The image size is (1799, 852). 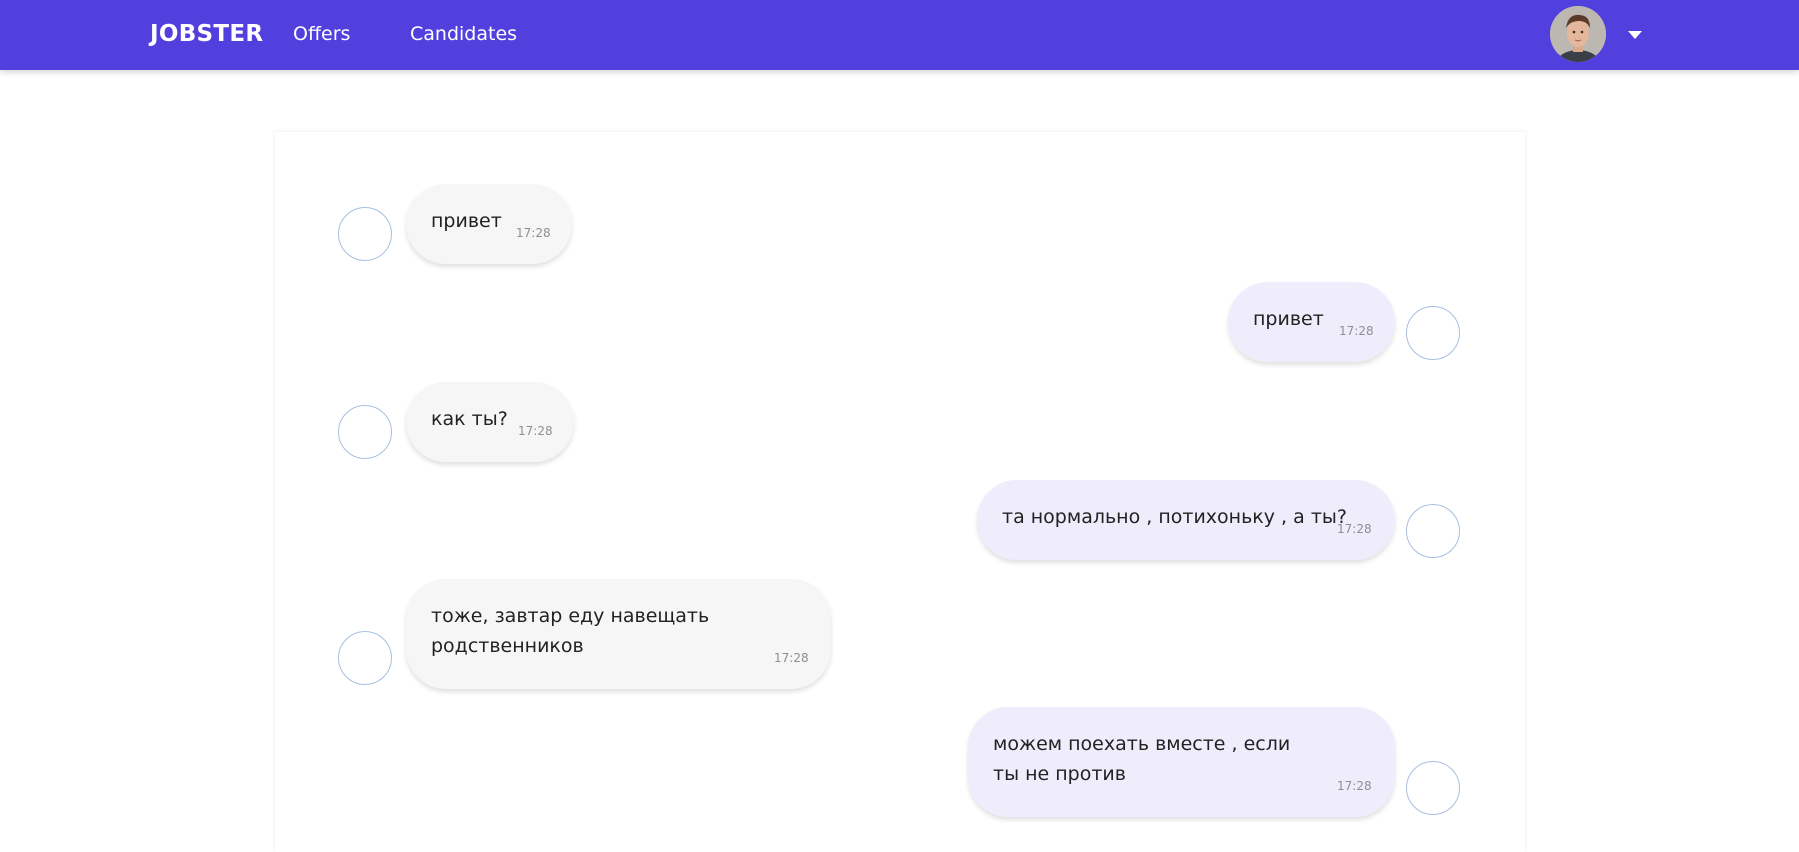 I want to click on nav-link-candidates: Candidates, so click(x=463, y=34).